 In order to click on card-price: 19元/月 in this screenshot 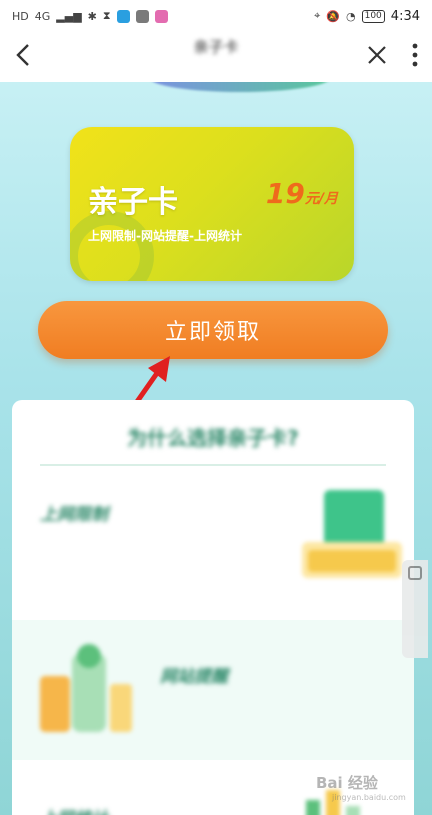, I will do `click(302, 193)`.